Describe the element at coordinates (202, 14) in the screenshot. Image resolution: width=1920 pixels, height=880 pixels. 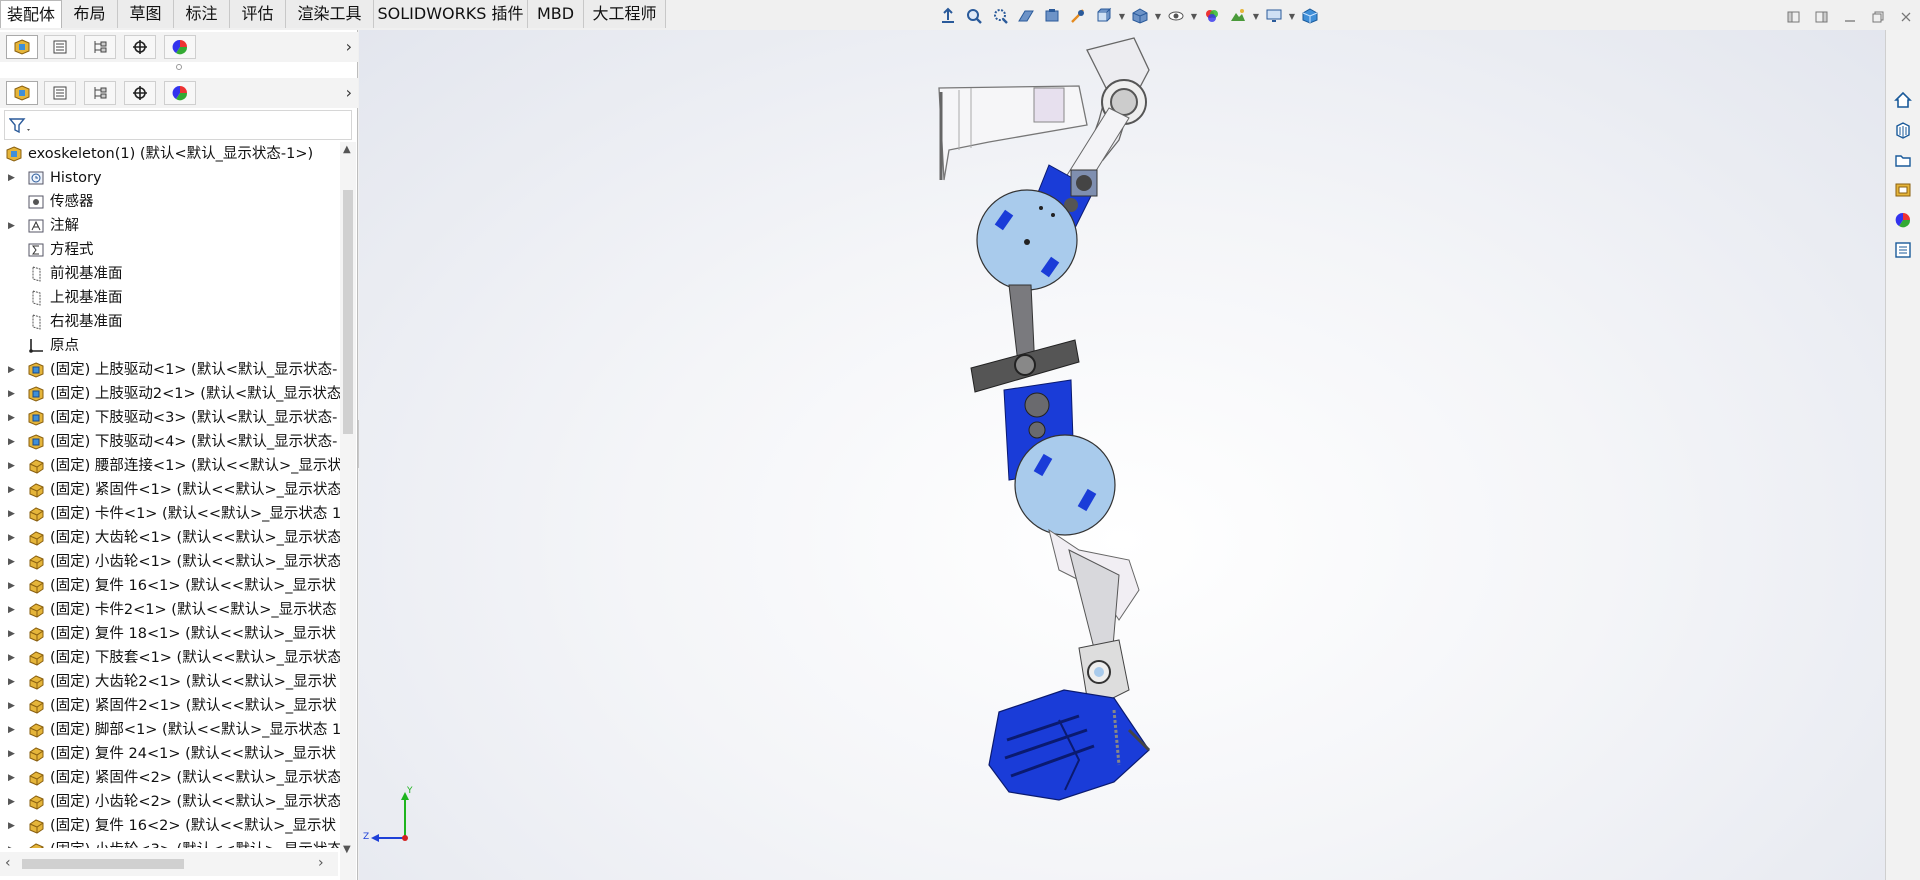
I see `tab-markup: 标注` at that location.